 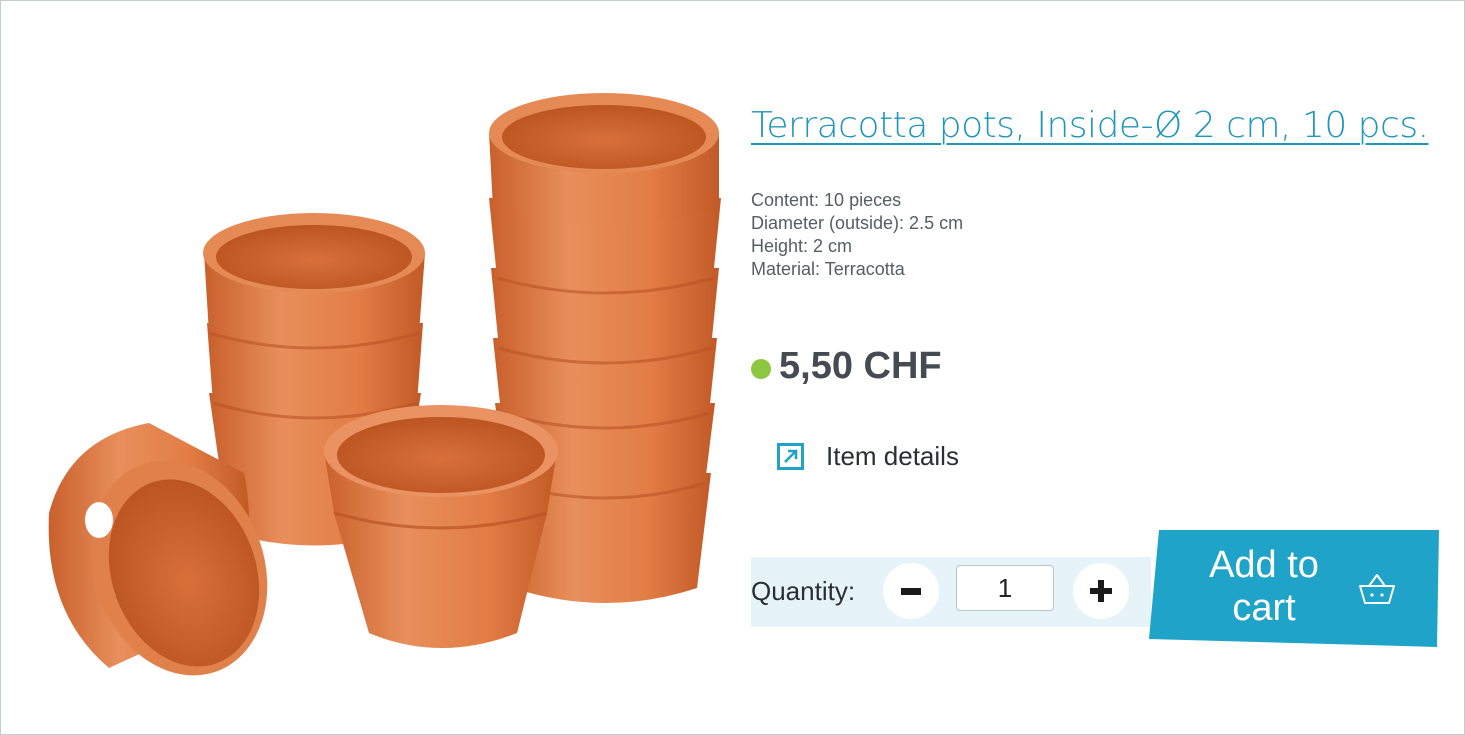 I want to click on quantity-label: Quantity:, so click(x=803, y=591).